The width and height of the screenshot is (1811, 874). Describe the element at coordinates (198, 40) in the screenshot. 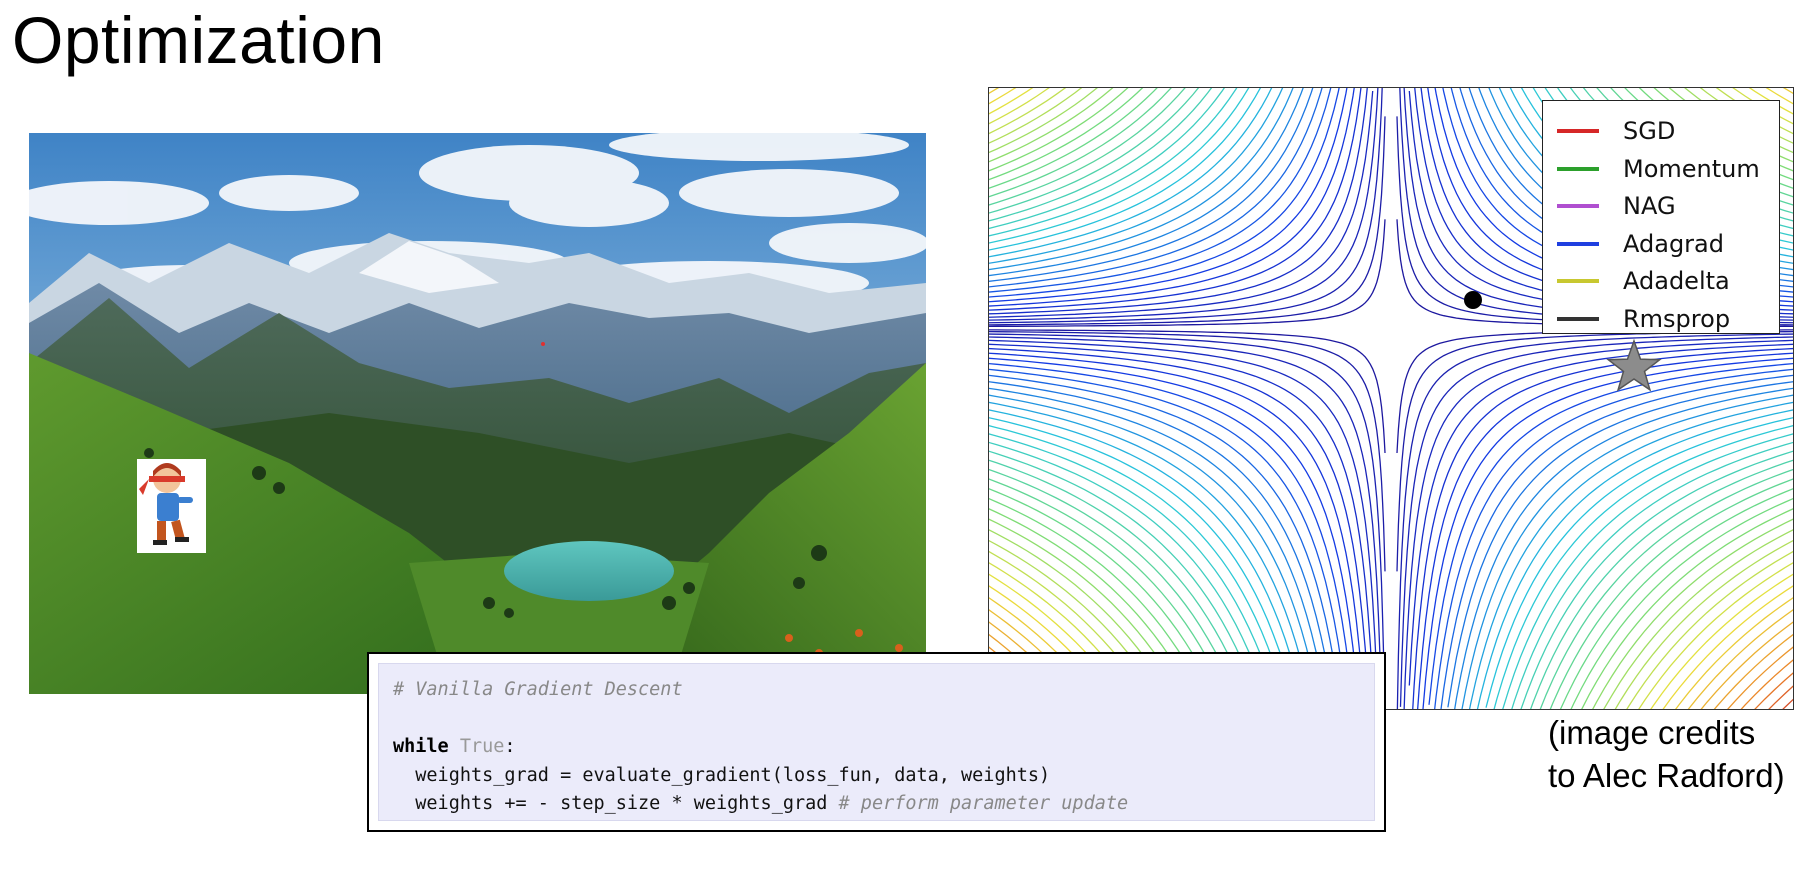

I see `slide-title: Optimization` at that location.